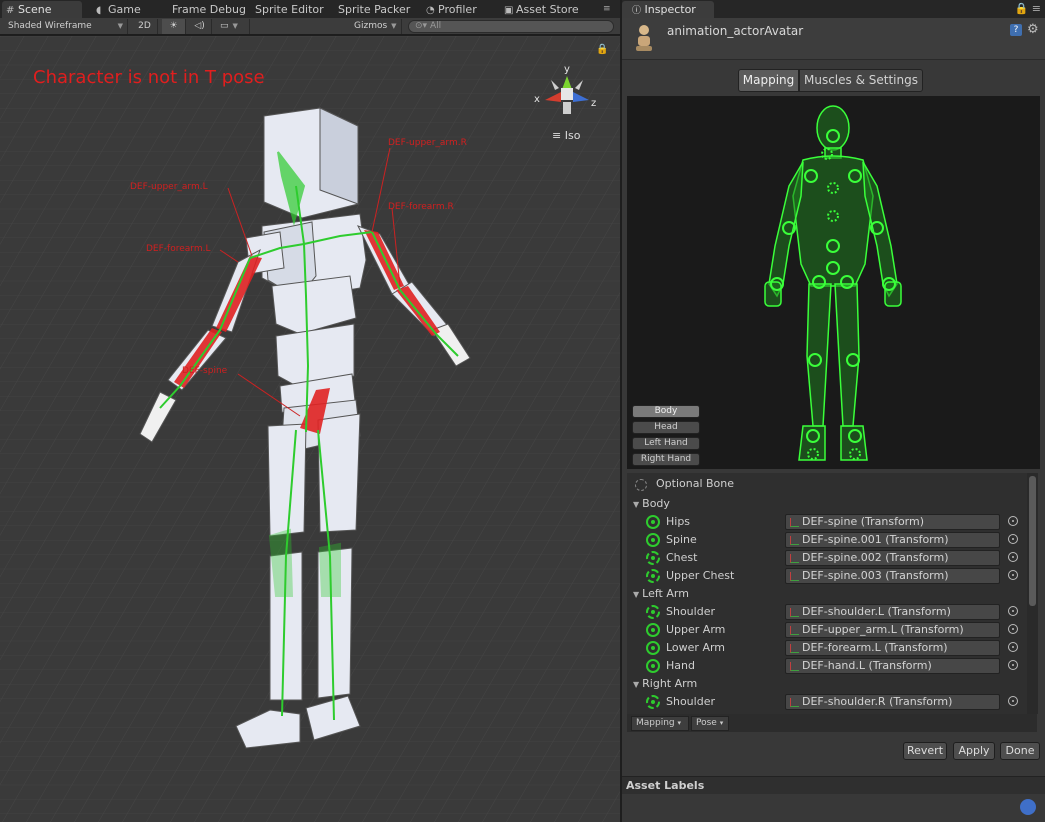  I want to click on asset-name: animation_actorAvatar, so click(735, 31).